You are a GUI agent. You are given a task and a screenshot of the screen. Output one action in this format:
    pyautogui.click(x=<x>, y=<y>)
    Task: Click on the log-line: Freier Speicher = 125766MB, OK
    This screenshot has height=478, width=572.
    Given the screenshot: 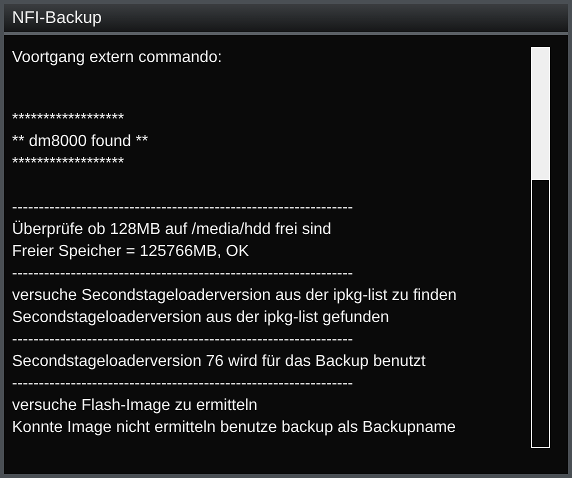 What is the action you would take?
    pyautogui.click(x=131, y=252)
    